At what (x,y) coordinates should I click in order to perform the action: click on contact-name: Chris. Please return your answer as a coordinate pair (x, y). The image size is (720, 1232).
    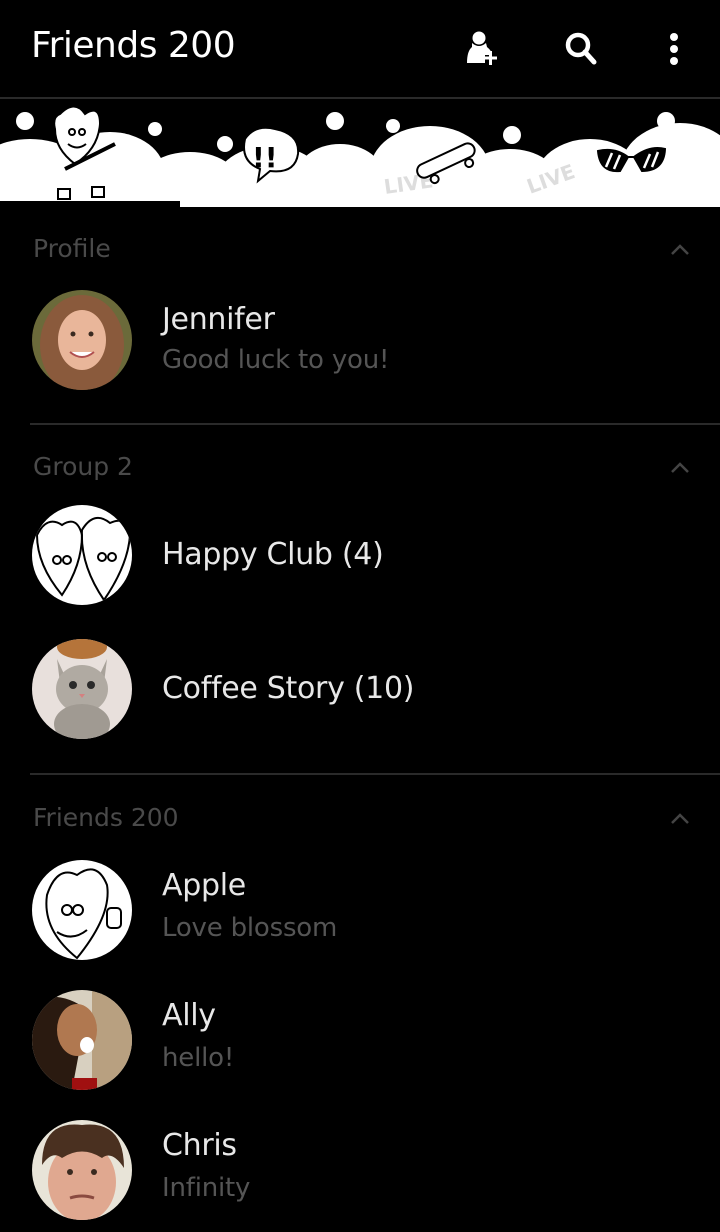
    Looking at the image, I should click on (199, 1145).